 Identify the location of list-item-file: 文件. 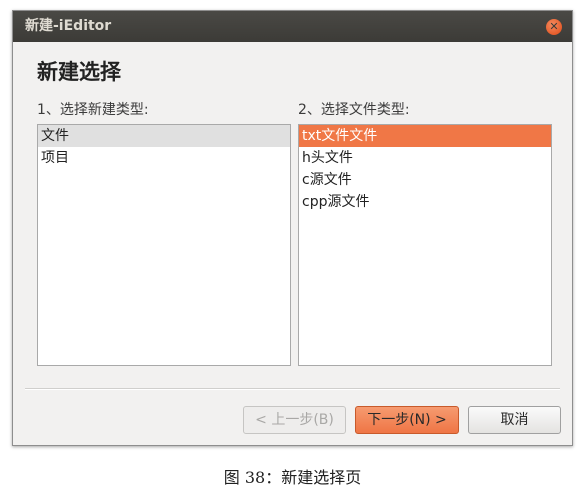
(164, 136).